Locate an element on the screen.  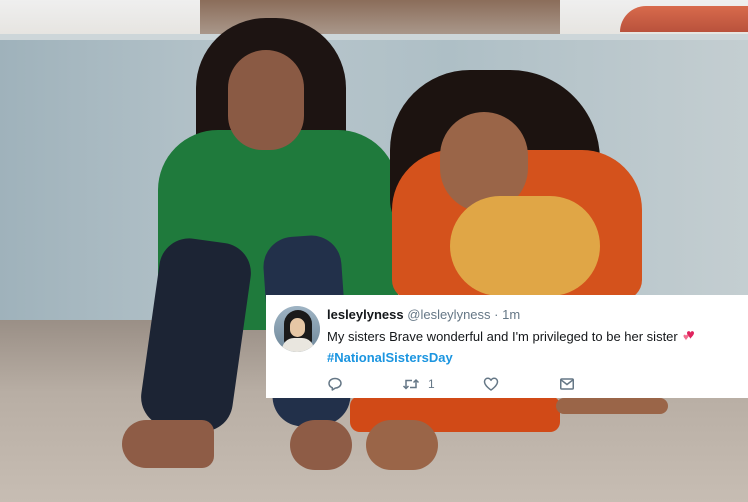
wall-cap is located at coordinates (374, 37).